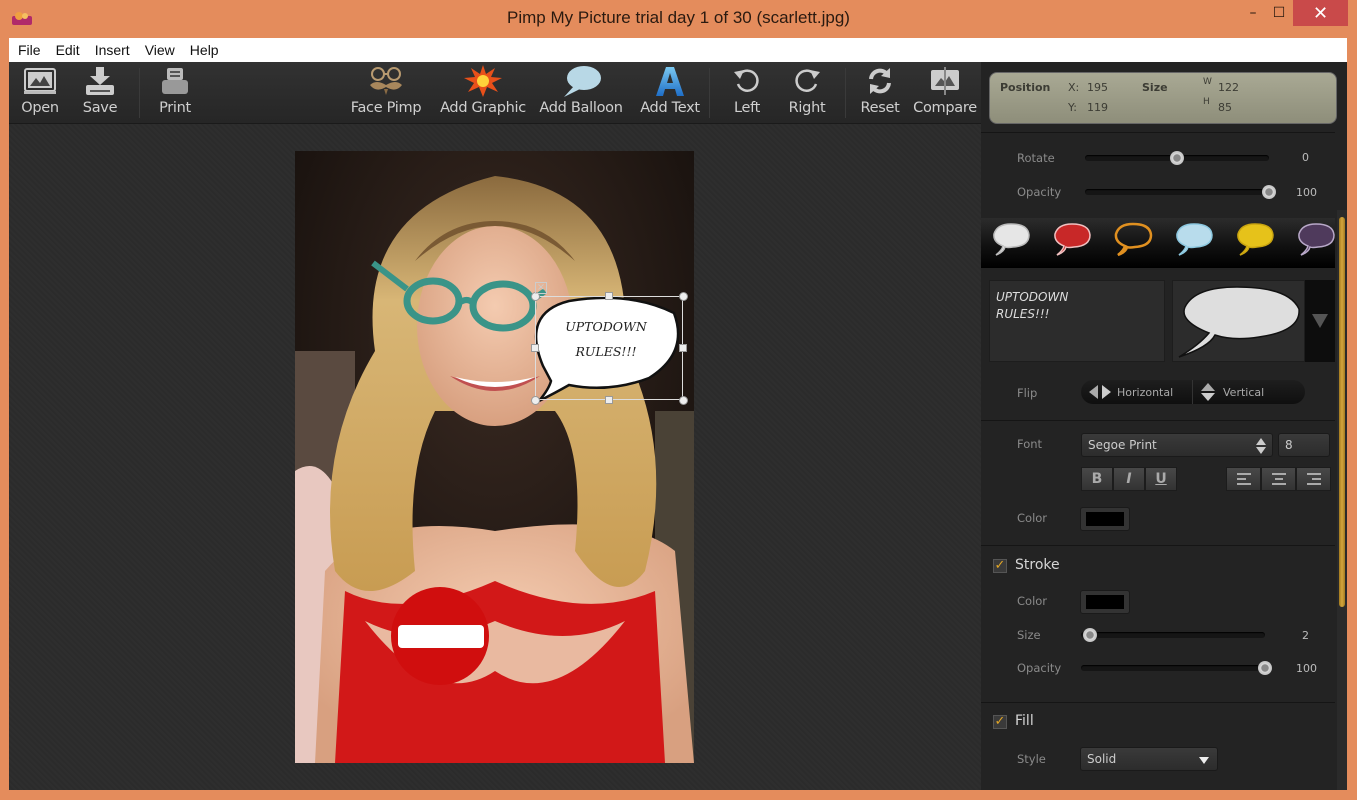  Describe the element at coordinates (1249, 392) in the screenshot. I see `flip-vertical-button: Vertical` at that location.